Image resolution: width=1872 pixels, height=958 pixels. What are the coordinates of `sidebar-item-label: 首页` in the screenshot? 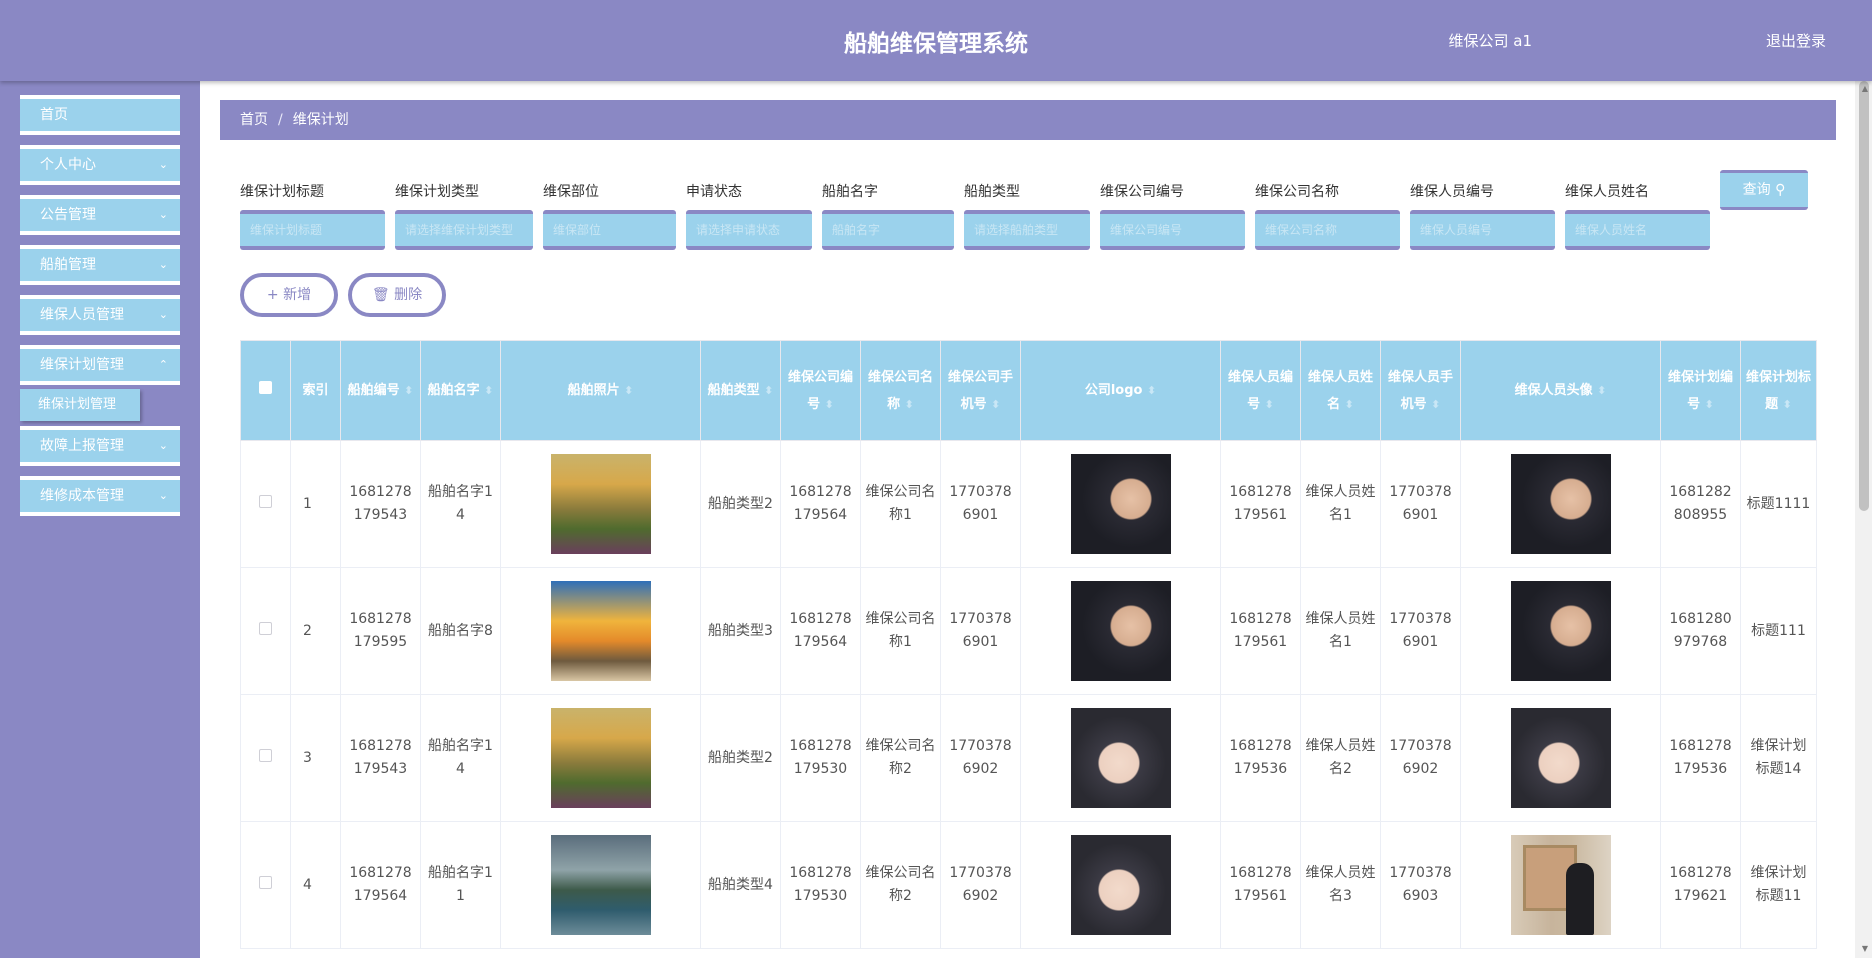 It's located at (54, 115).